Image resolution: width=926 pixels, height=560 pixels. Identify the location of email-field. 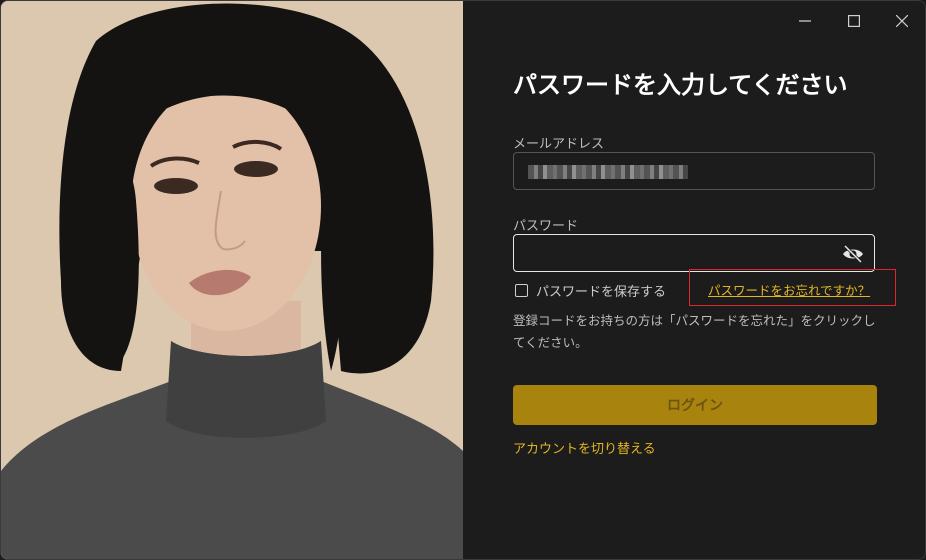
(694, 171).